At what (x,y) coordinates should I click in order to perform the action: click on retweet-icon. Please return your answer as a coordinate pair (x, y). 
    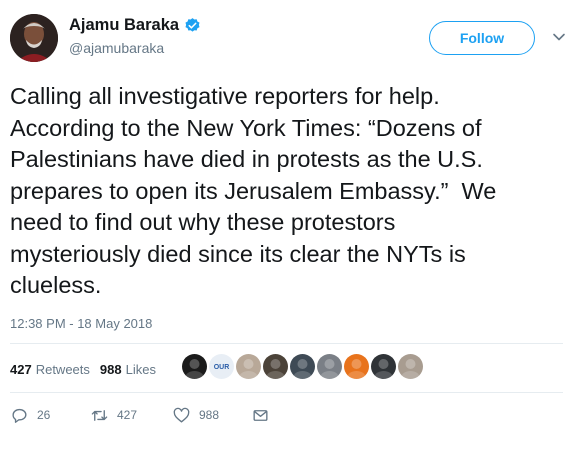
    Looking at the image, I should click on (99, 415).